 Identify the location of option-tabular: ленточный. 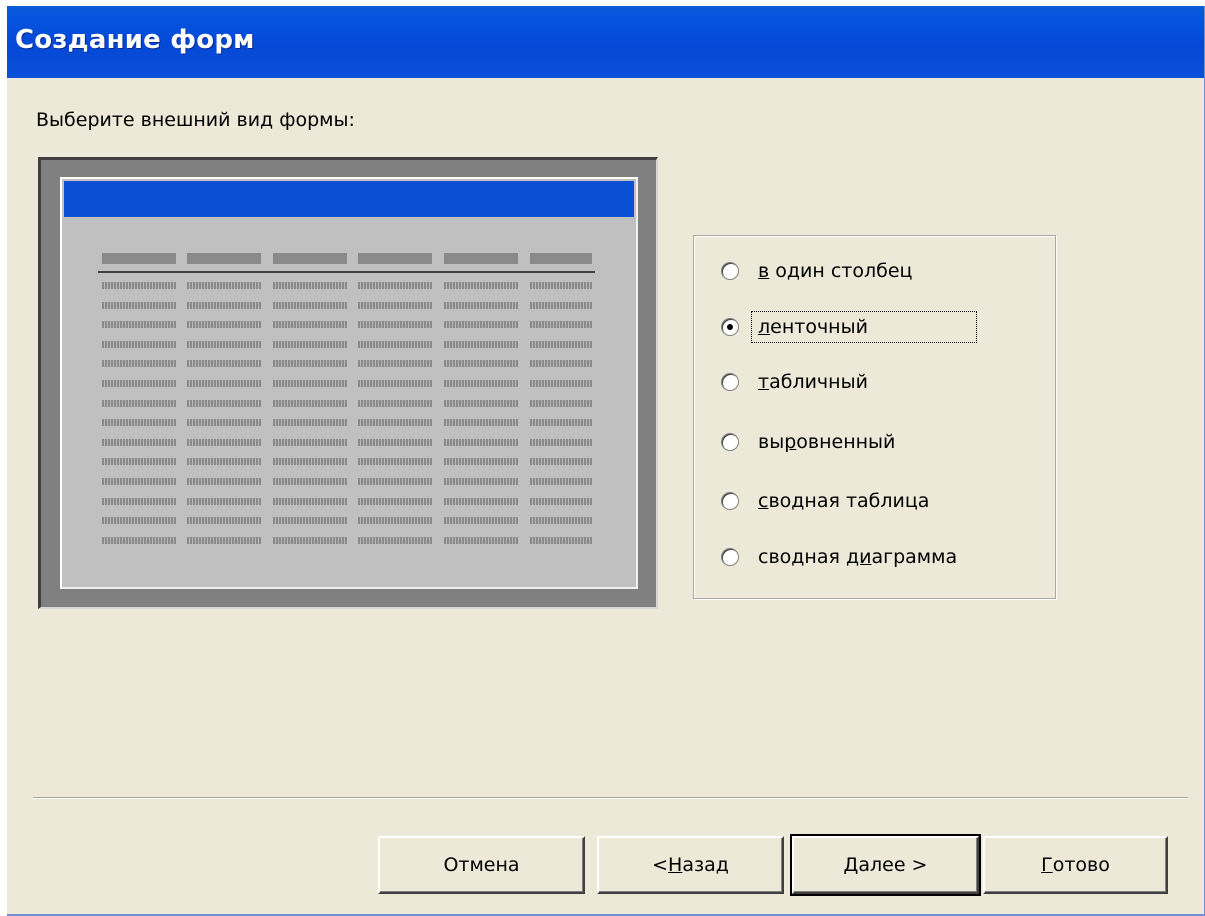
(849, 327).